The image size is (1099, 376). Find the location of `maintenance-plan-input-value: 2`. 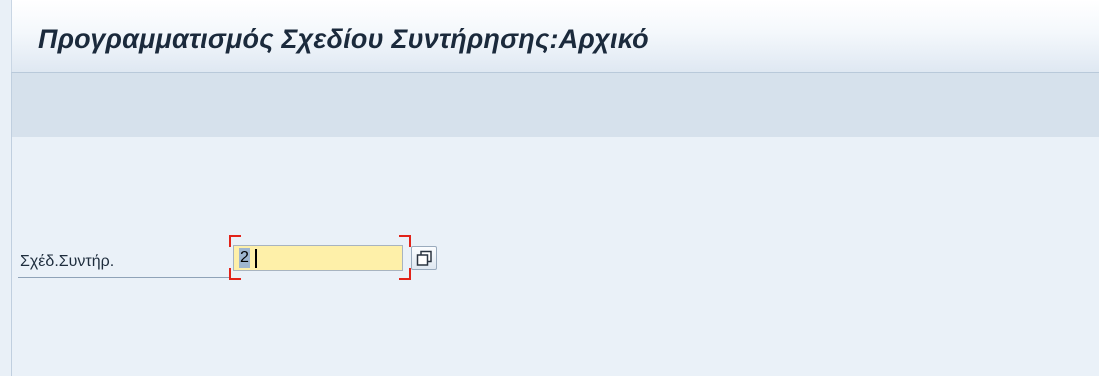

maintenance-plan-input-value: 2 is located at coordinates (244, 258).